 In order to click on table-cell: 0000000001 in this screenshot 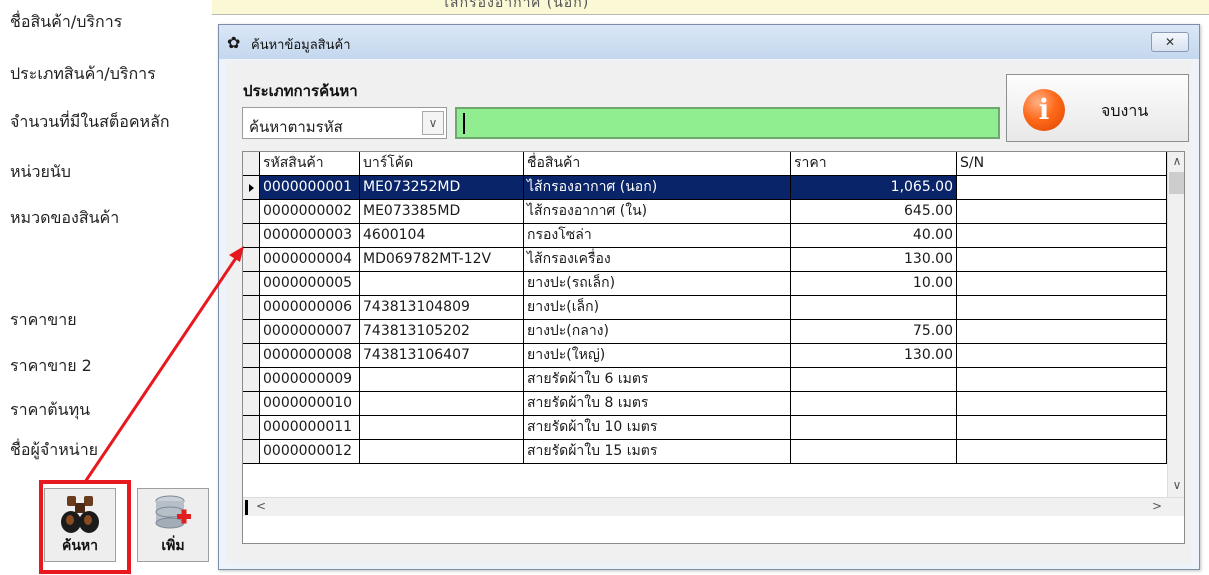, I will do `click(310, 188)`.